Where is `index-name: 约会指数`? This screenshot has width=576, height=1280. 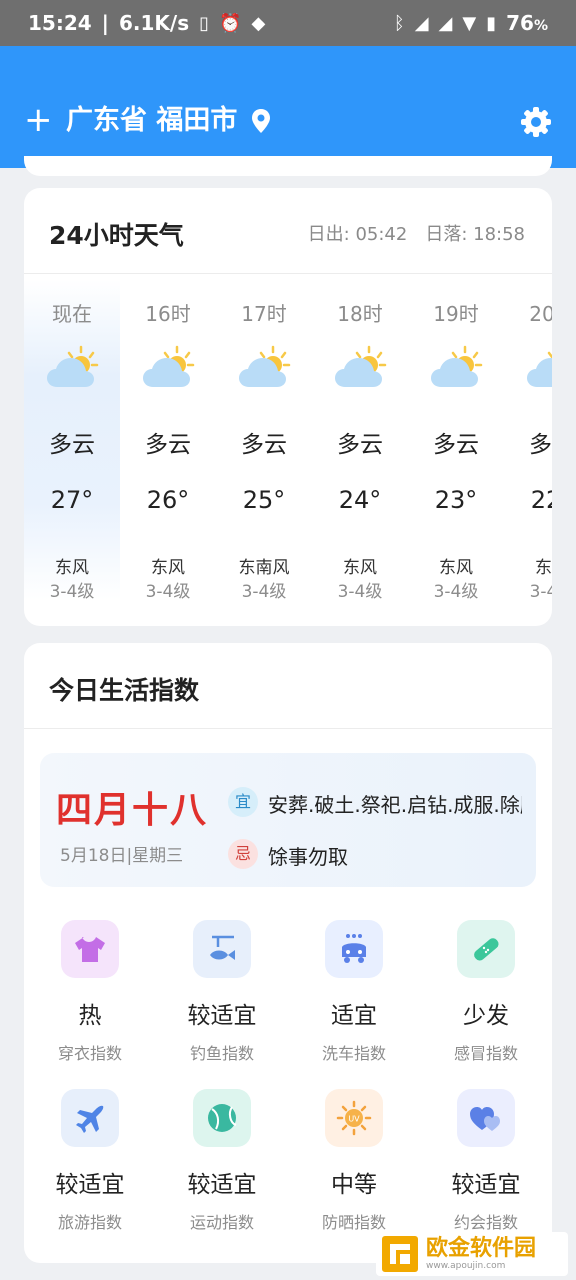 index-name: 约会指数 is located at coordinates (485, 1222).